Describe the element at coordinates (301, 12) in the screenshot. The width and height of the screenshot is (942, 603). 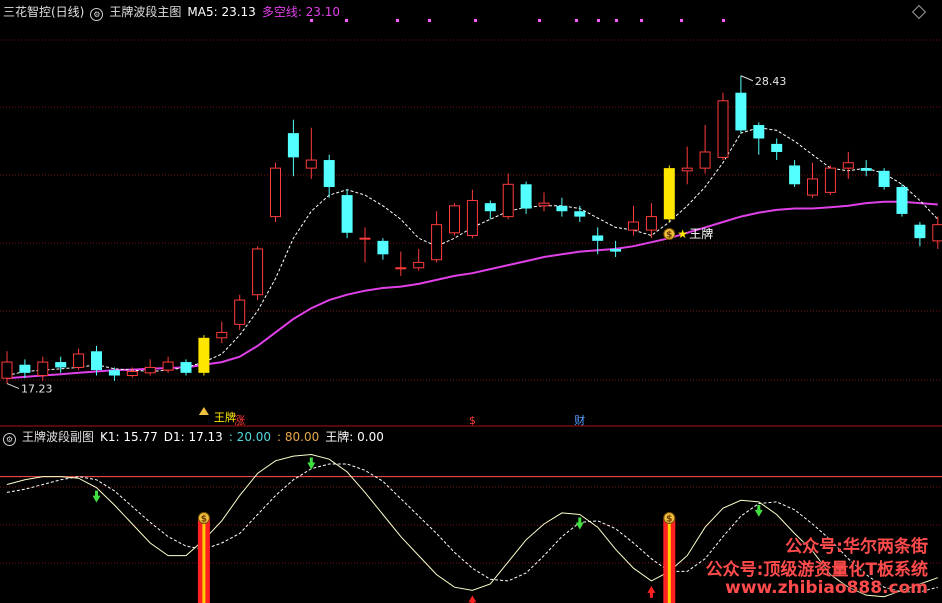
I see `duokong-value: 多空线: 23.10` at that location.